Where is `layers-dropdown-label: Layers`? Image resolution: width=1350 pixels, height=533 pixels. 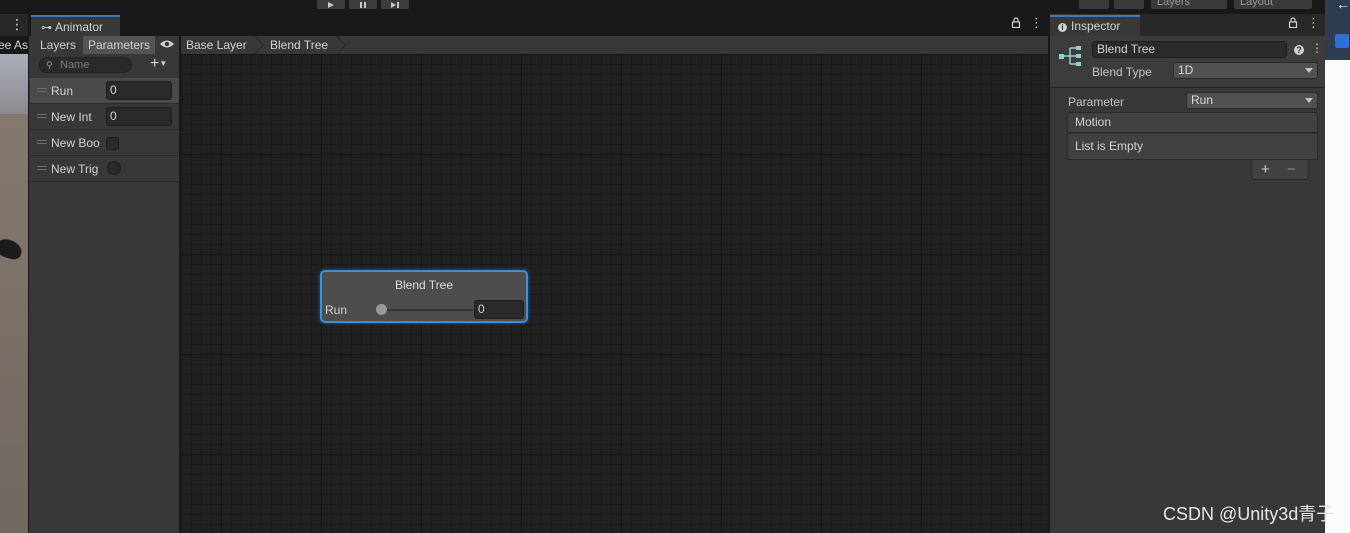
layers-dropdown-label: Layers is located at coordinates (1174, 4).